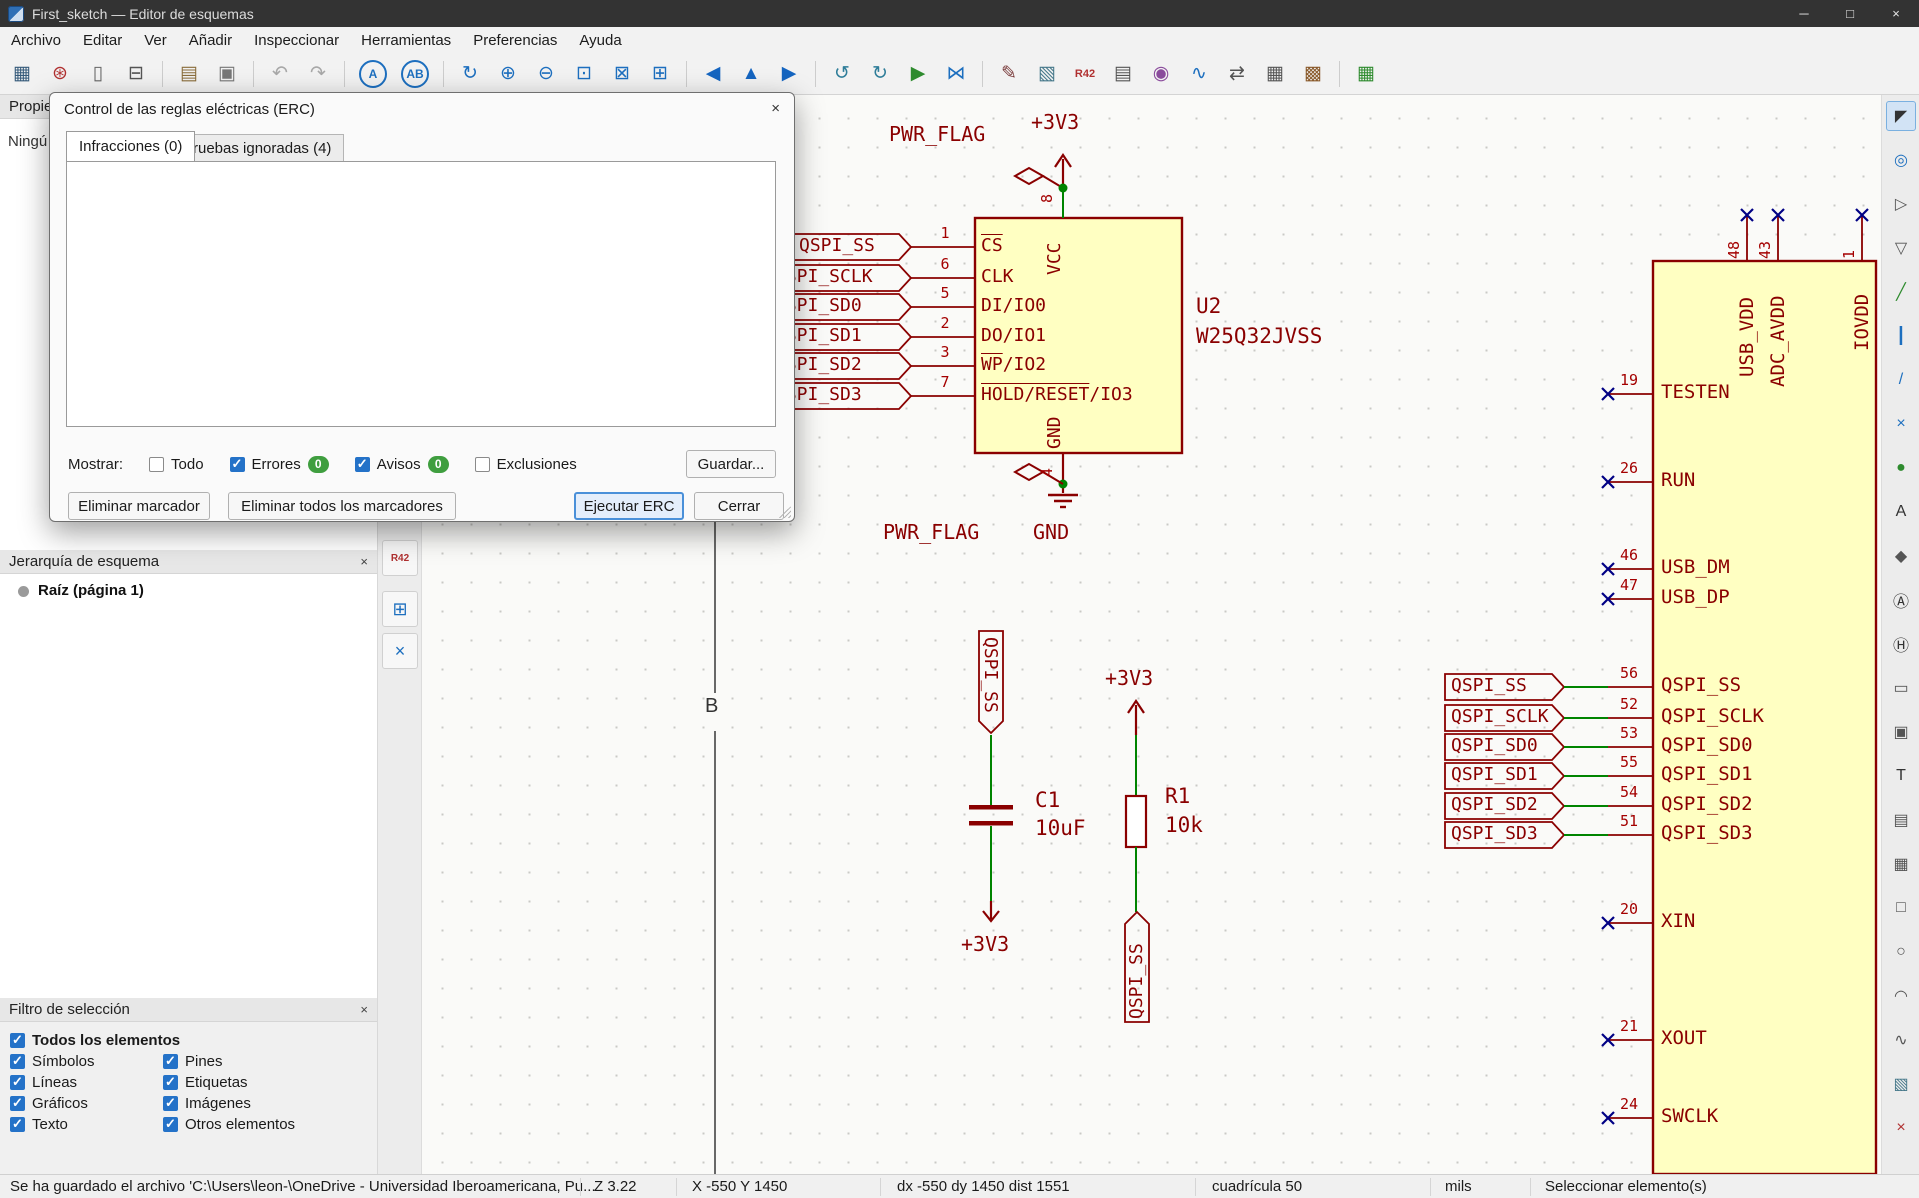 The width and height of the screenshot is (1919, 1198). Describe the element at coordinates (1123, 74) in the screenshot. I see `symbol-fields-table-icon: ▤` at that location.